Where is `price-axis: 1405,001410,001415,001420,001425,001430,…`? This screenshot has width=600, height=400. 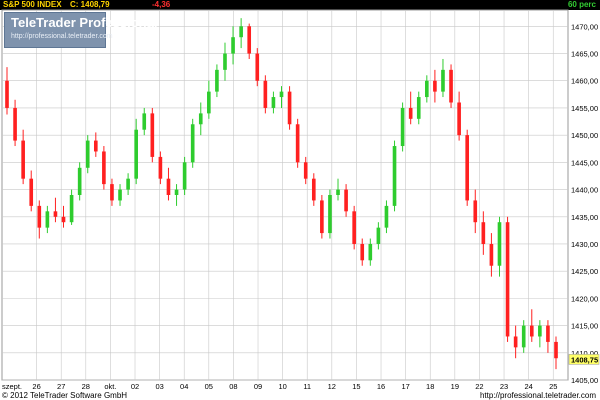 price-axis: 1405,001410,001415,001420,001425,001430,… is located at coordinates (584, 203).